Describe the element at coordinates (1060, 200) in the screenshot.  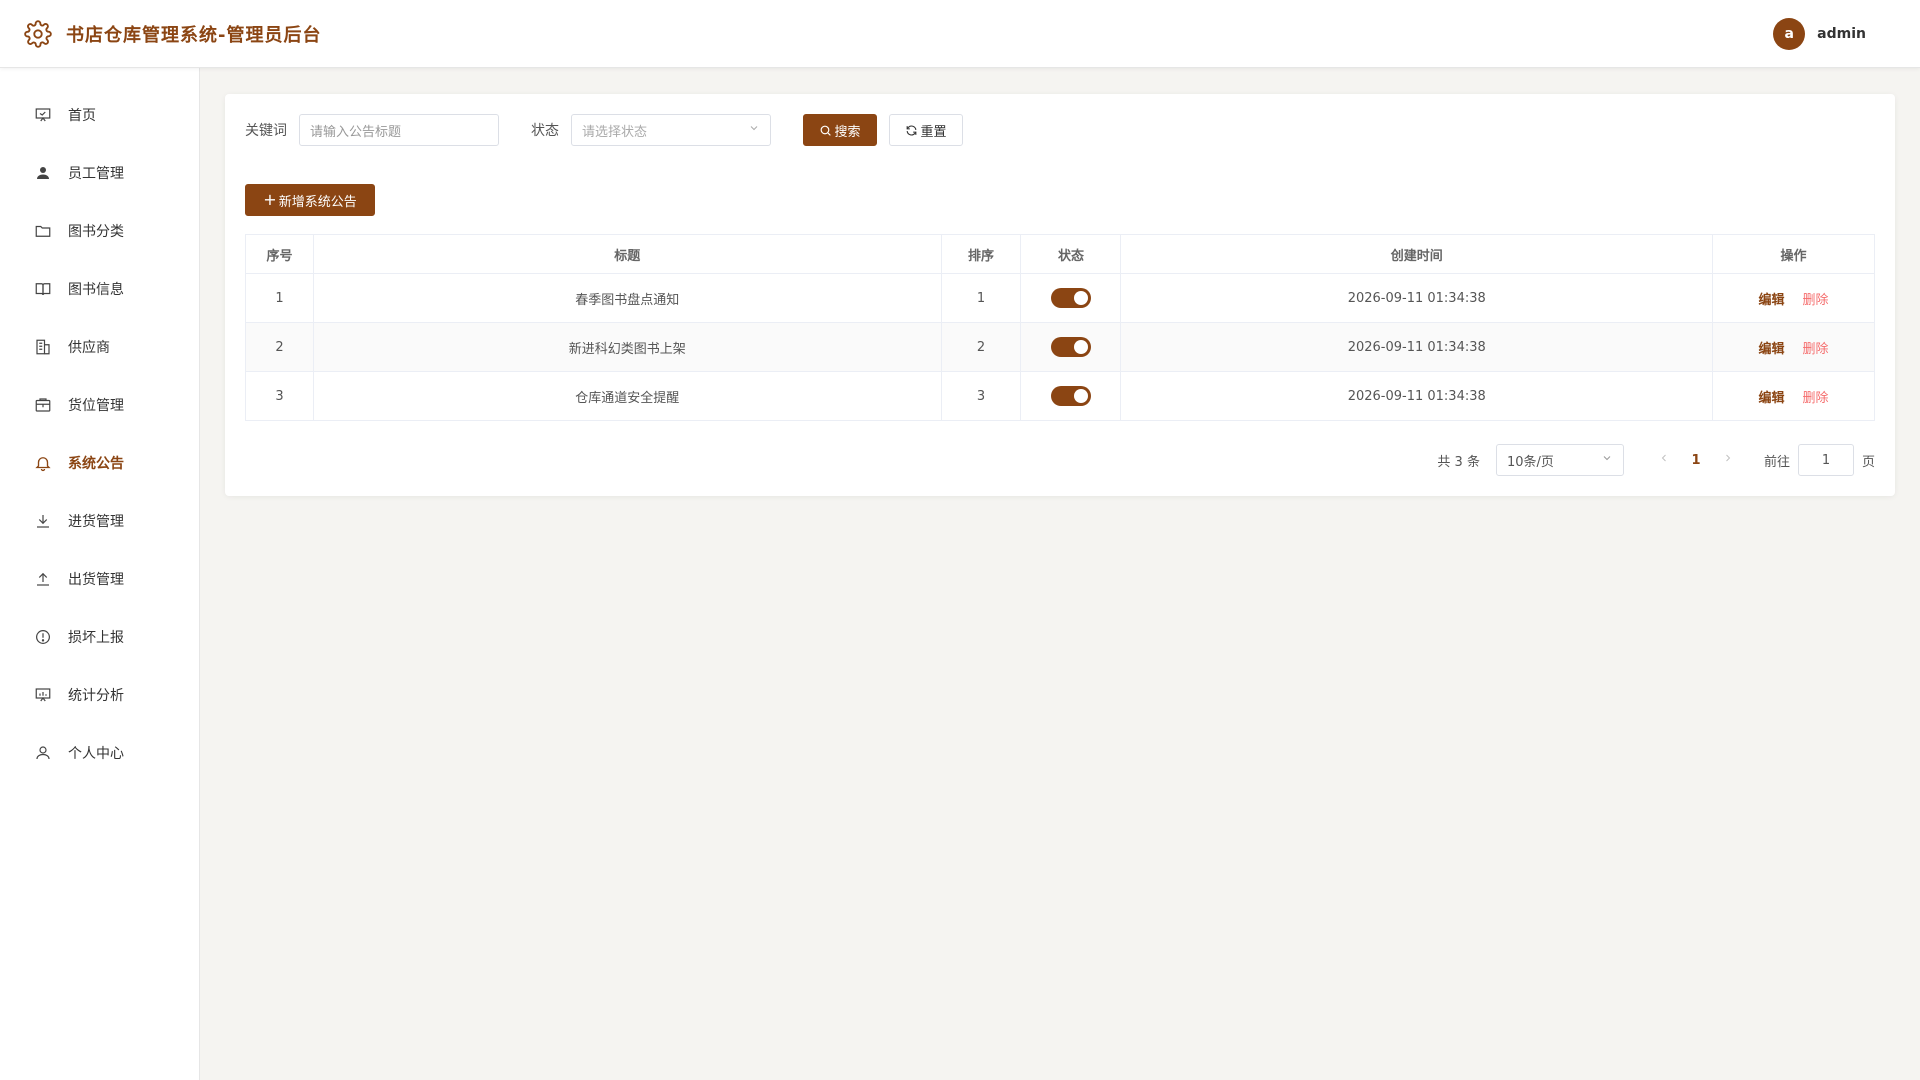
I see `toolbar: + 新增系统公告` at that location.